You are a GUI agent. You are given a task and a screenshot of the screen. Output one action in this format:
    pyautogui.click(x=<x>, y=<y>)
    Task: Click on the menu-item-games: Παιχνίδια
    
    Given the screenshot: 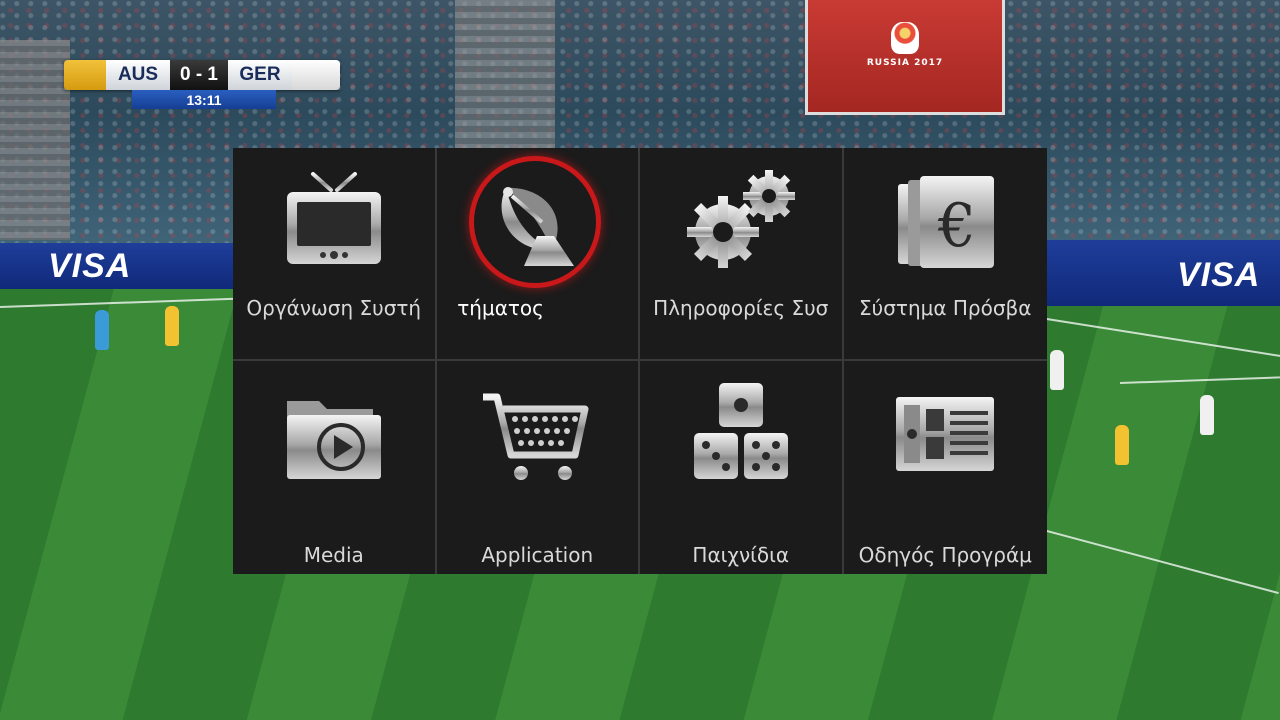 What is the action you would take?
    pyautogui.click(x=742, y=467)
    